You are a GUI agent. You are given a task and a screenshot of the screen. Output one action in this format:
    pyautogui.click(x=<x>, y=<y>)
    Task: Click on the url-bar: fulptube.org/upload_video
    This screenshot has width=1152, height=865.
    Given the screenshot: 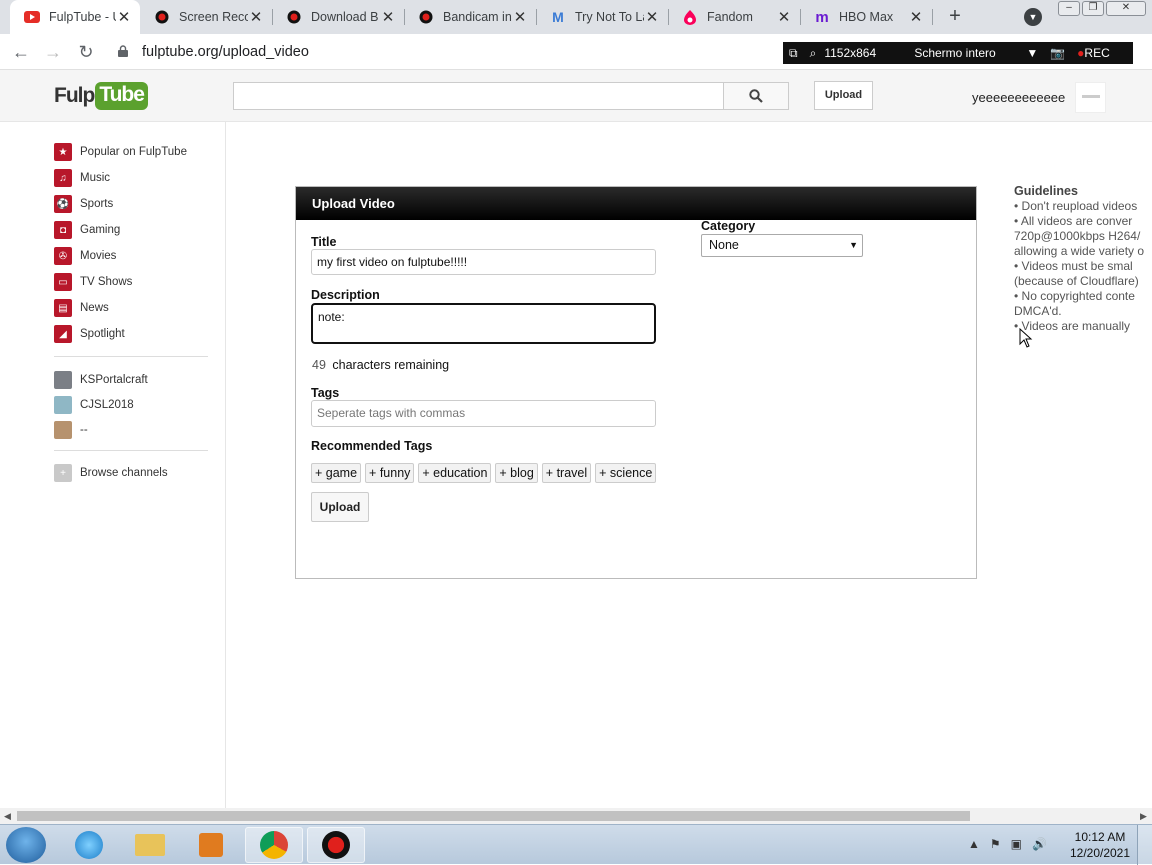 What is the action you would take?
    pyautogui.click(x=225, y=52)
    